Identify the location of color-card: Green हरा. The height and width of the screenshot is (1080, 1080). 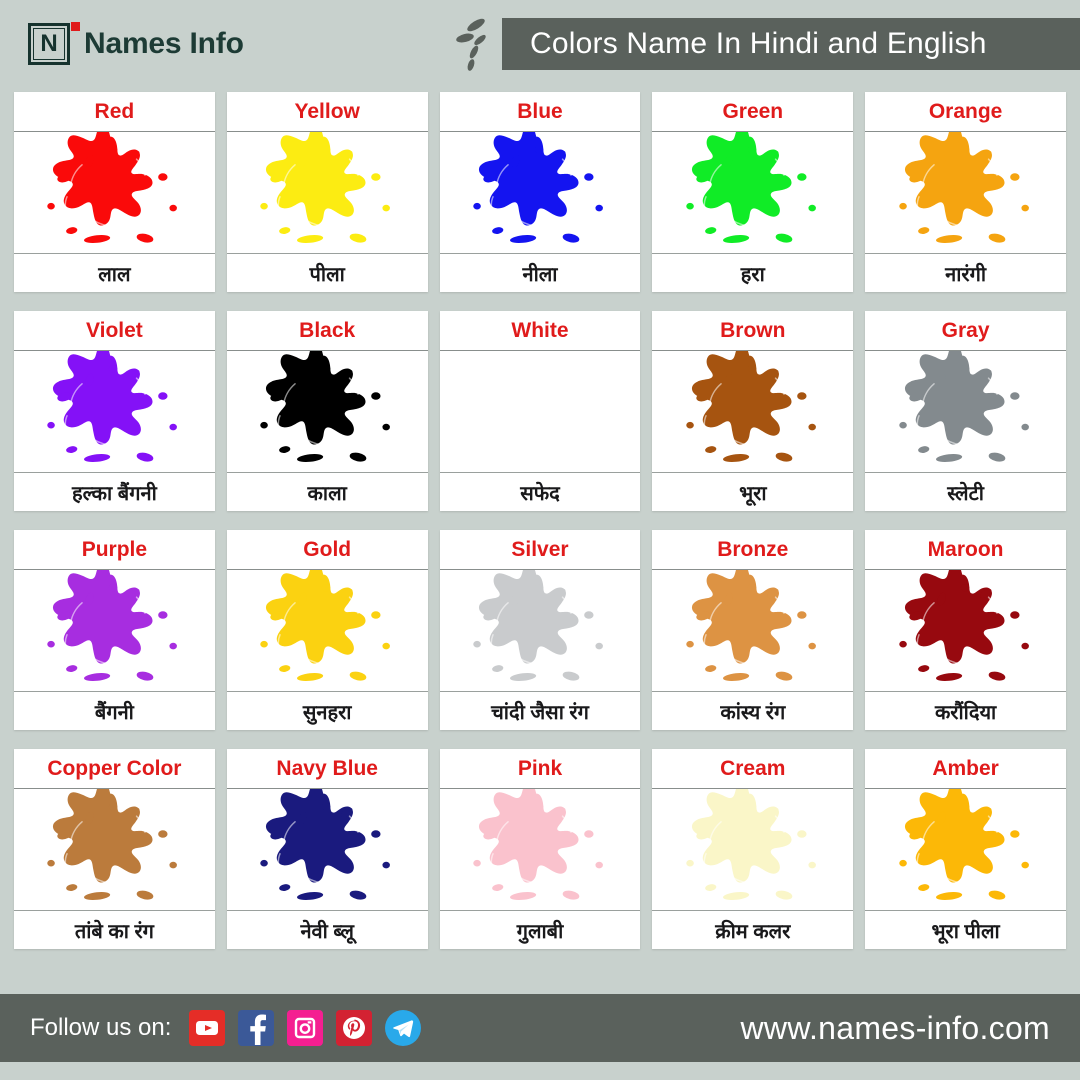
(753, 192).